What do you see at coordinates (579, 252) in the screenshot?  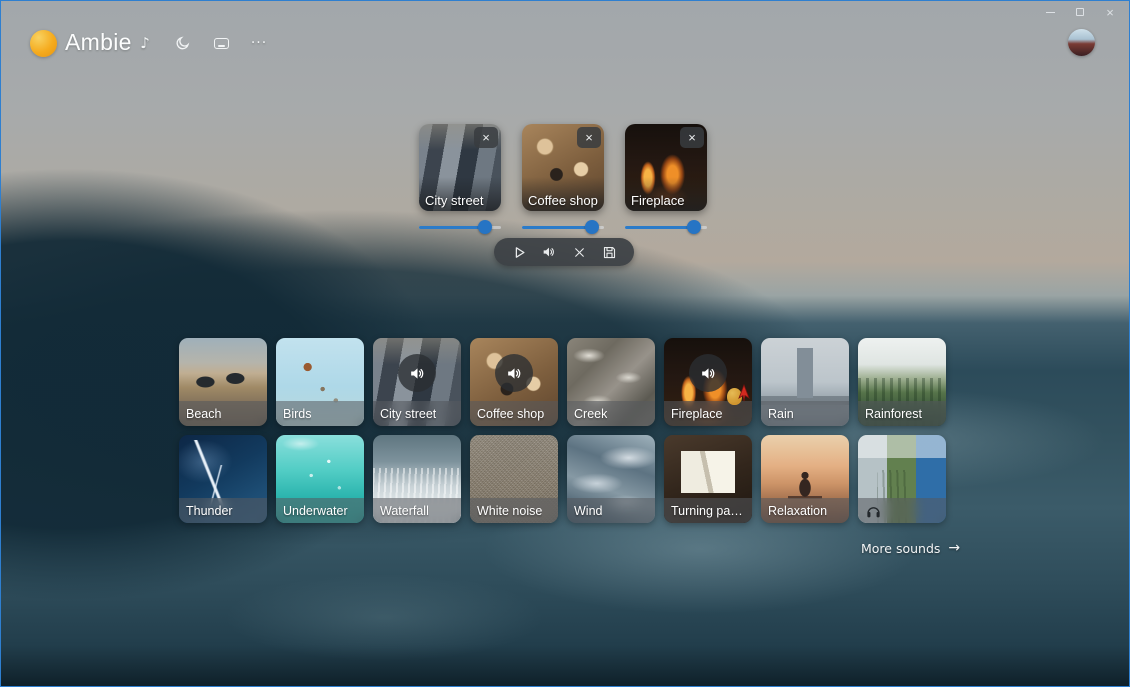 I see `clear-active-sounds-button` at bounding box center [579, 252].